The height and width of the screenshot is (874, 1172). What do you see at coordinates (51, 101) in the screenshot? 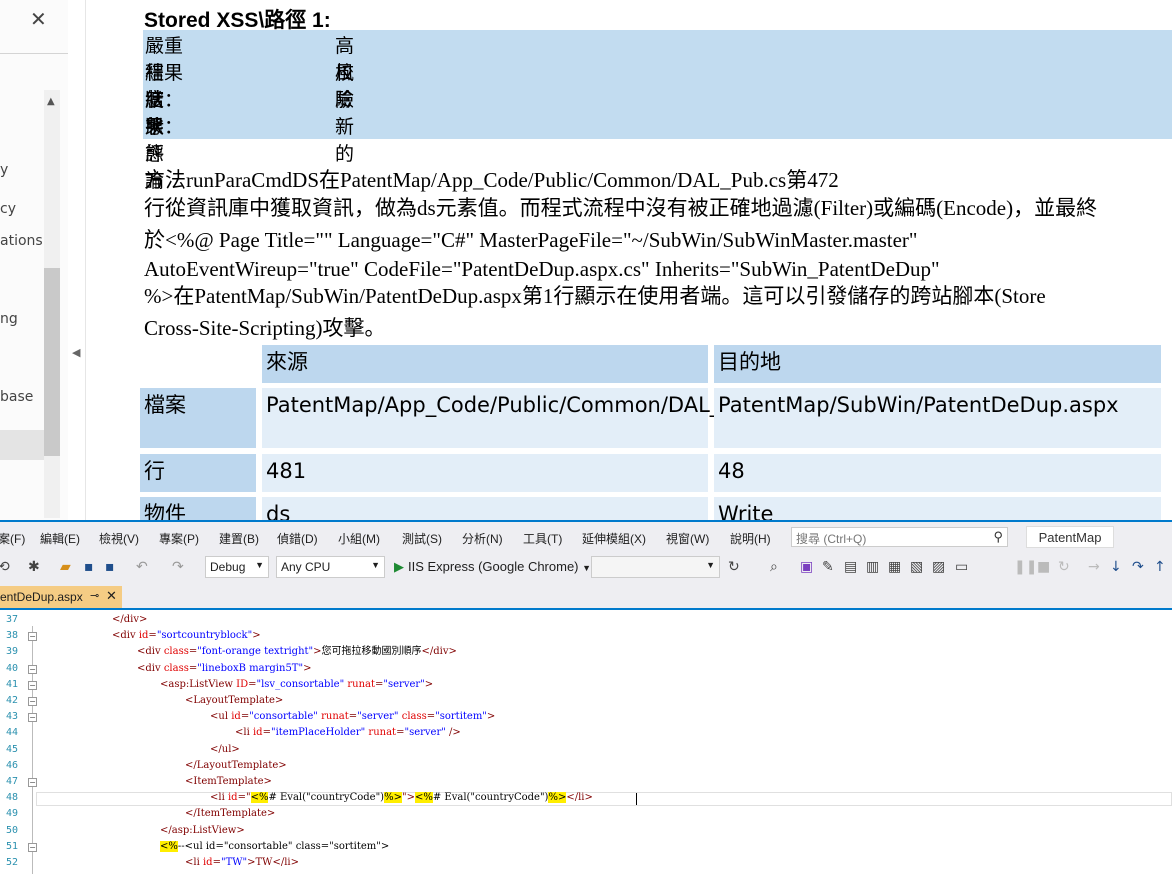
I see `scroll-up-icon: ▲` at bounding box center [51, 101].